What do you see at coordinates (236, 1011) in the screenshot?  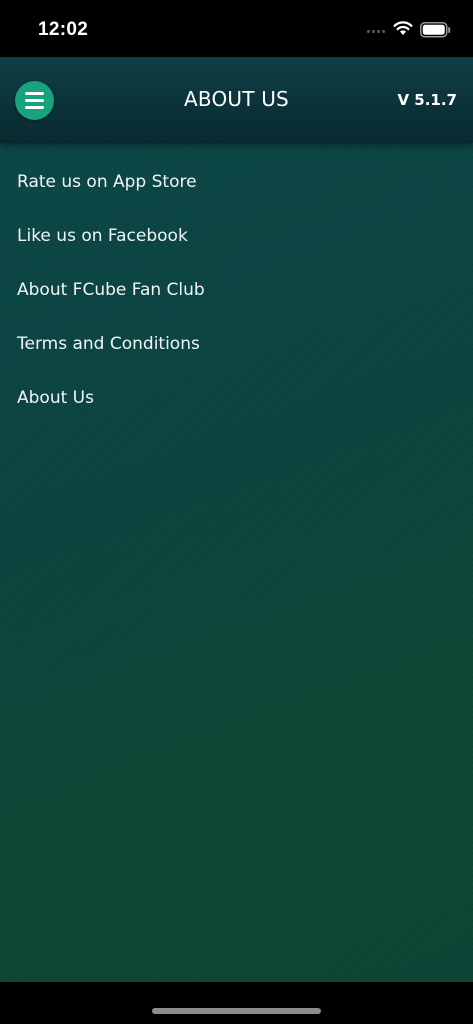 I see `home-indicator` at bounding box center [236, 1011].